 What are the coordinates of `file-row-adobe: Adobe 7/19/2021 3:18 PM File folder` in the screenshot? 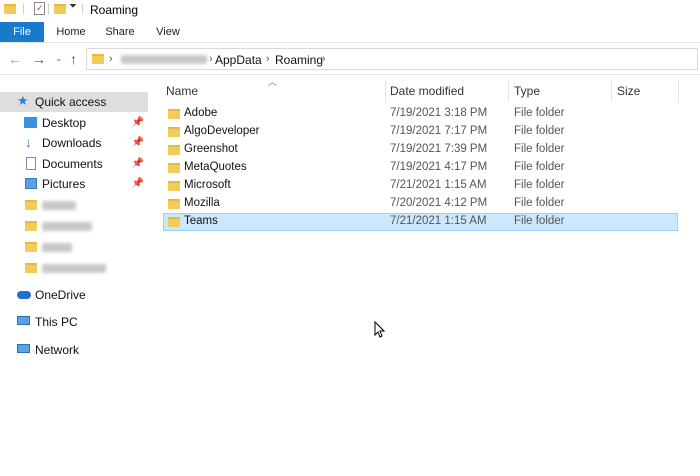 It's located at (420, 114).